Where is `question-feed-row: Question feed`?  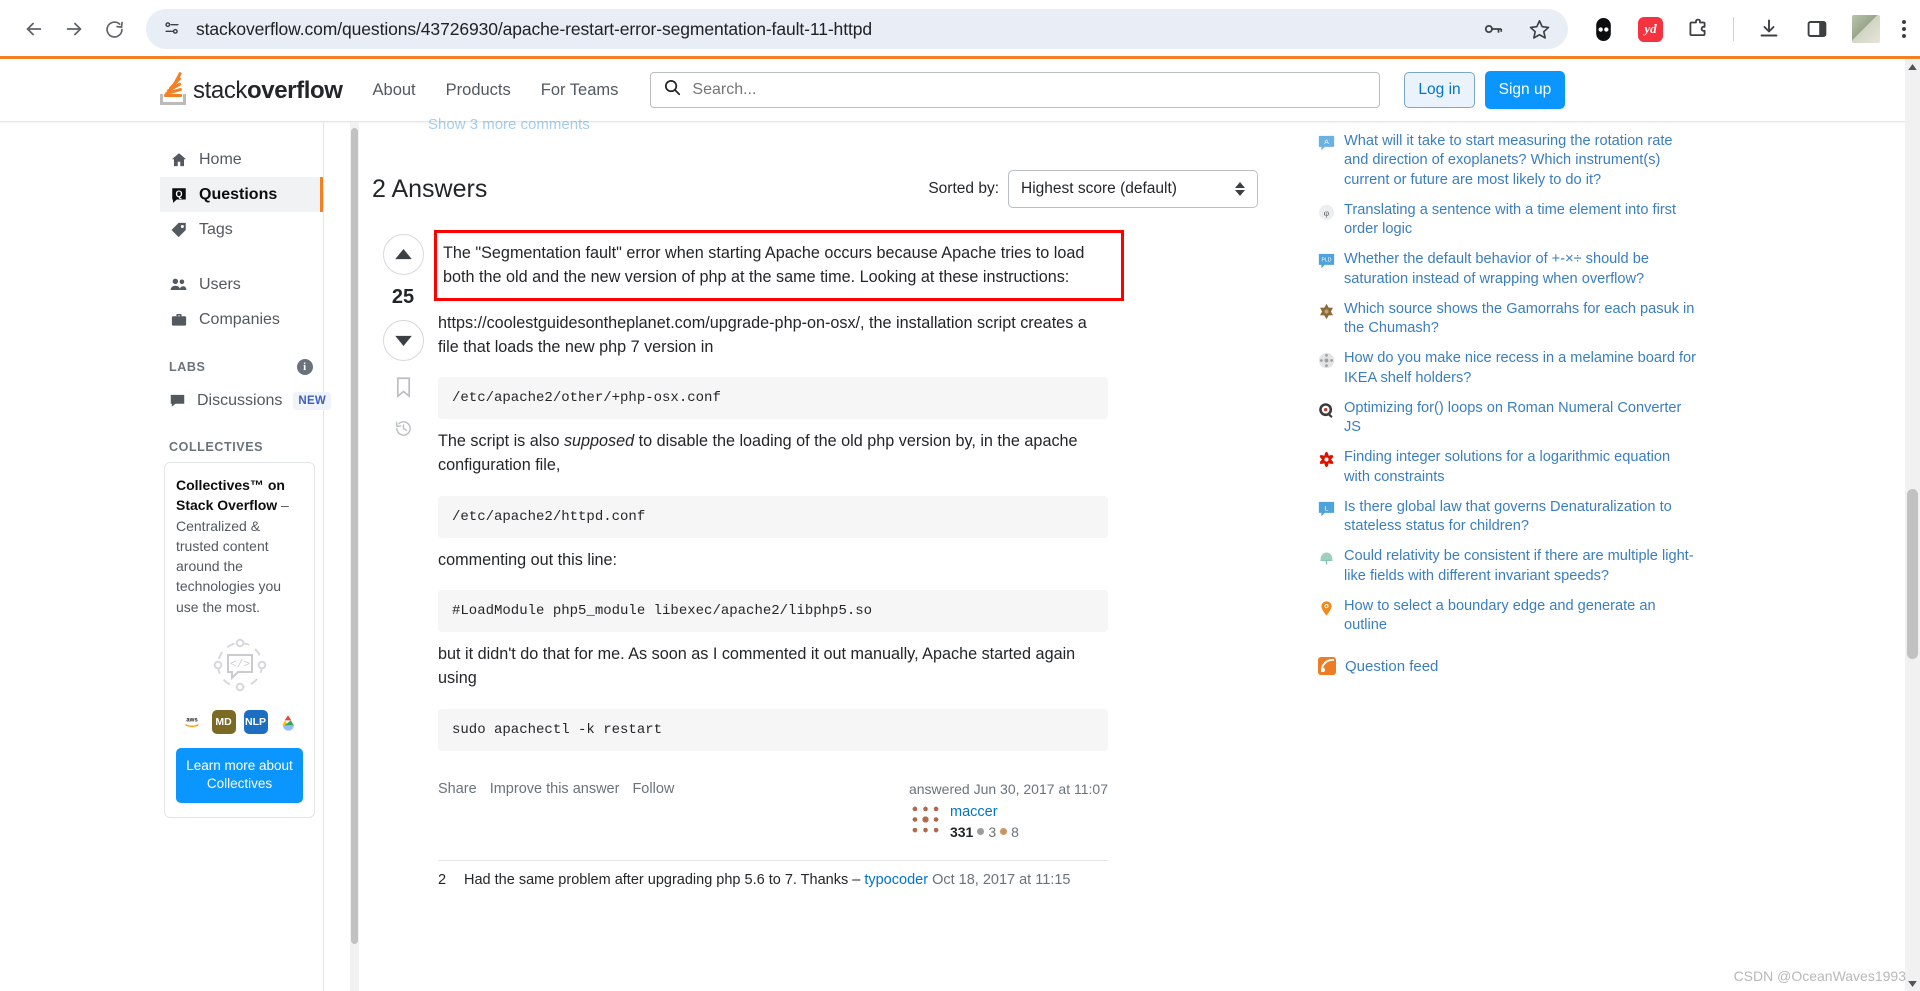
question-feed-row: Question feed is located at coordinates (1508, 666).